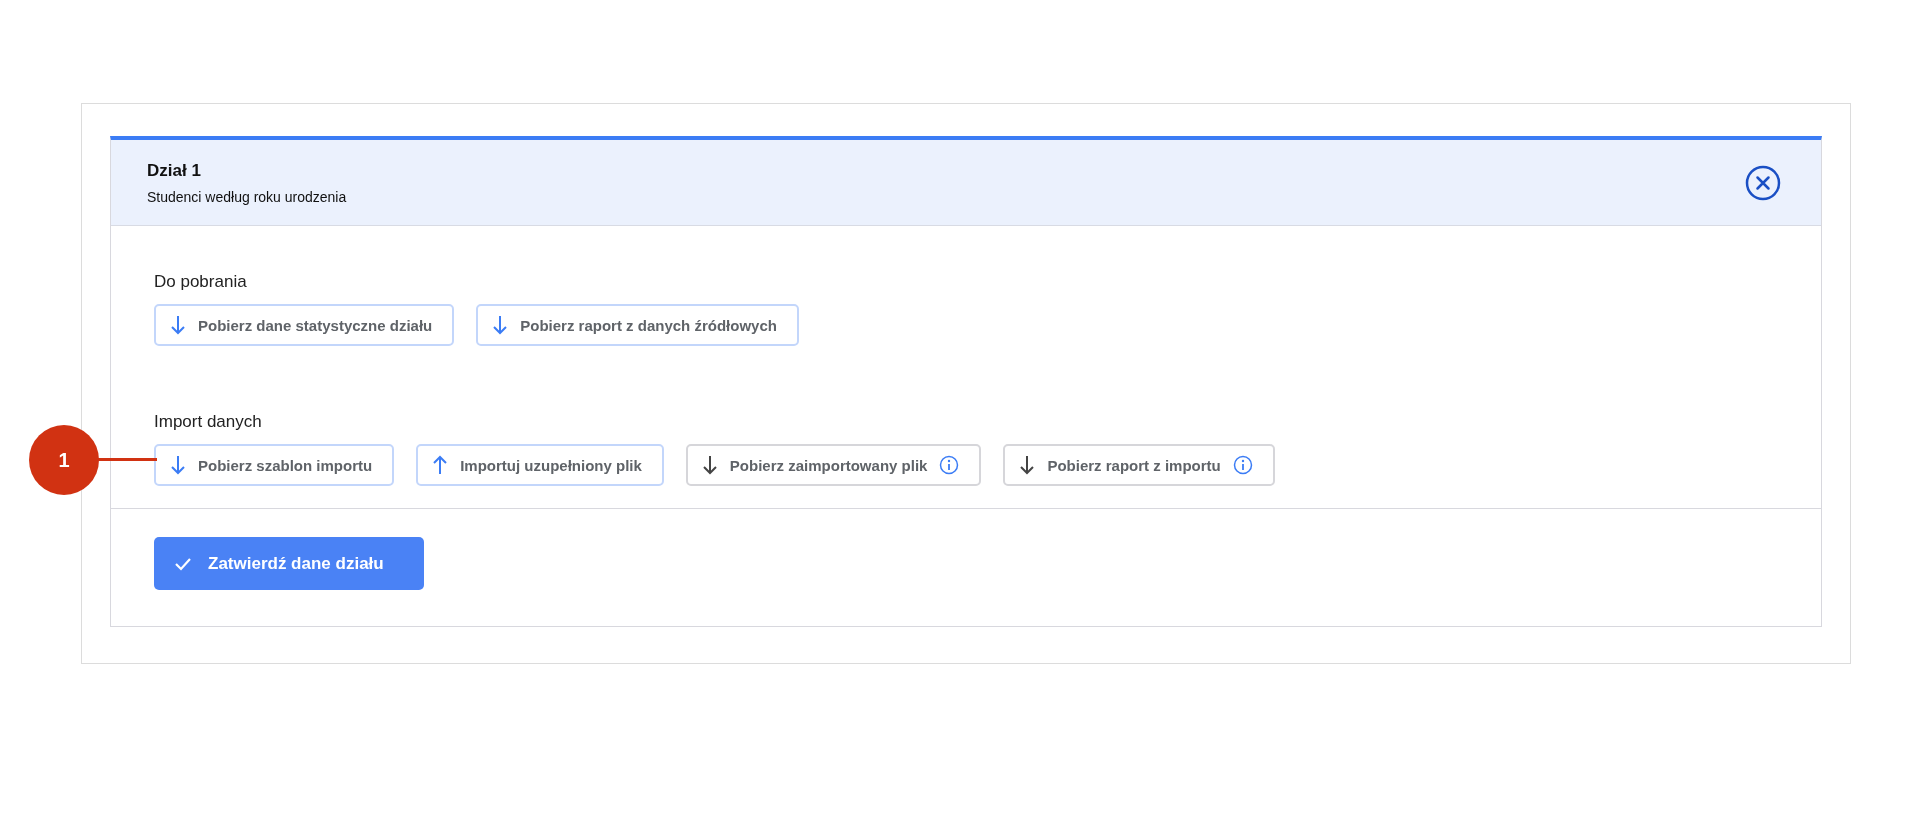  I want to click on download-button: Pobierz raport z danych źródłowych, so click(637, 325).